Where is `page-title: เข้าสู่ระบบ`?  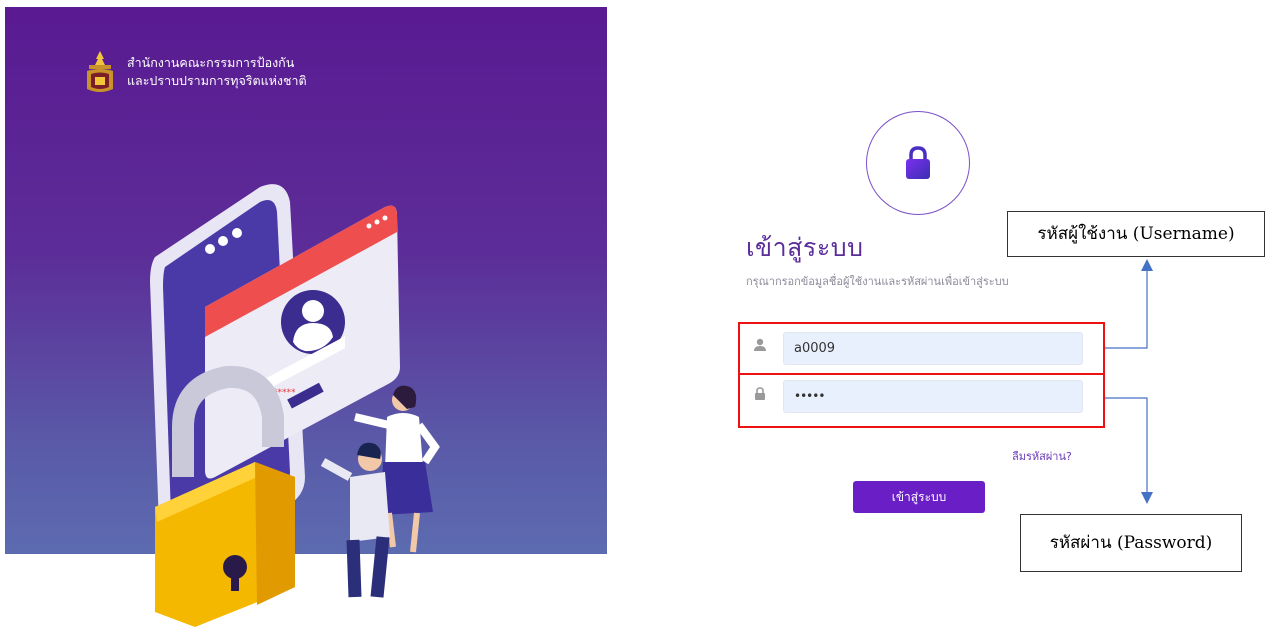
page-title: เข้าสู่ระบบ is located at coordinates (805, 247).